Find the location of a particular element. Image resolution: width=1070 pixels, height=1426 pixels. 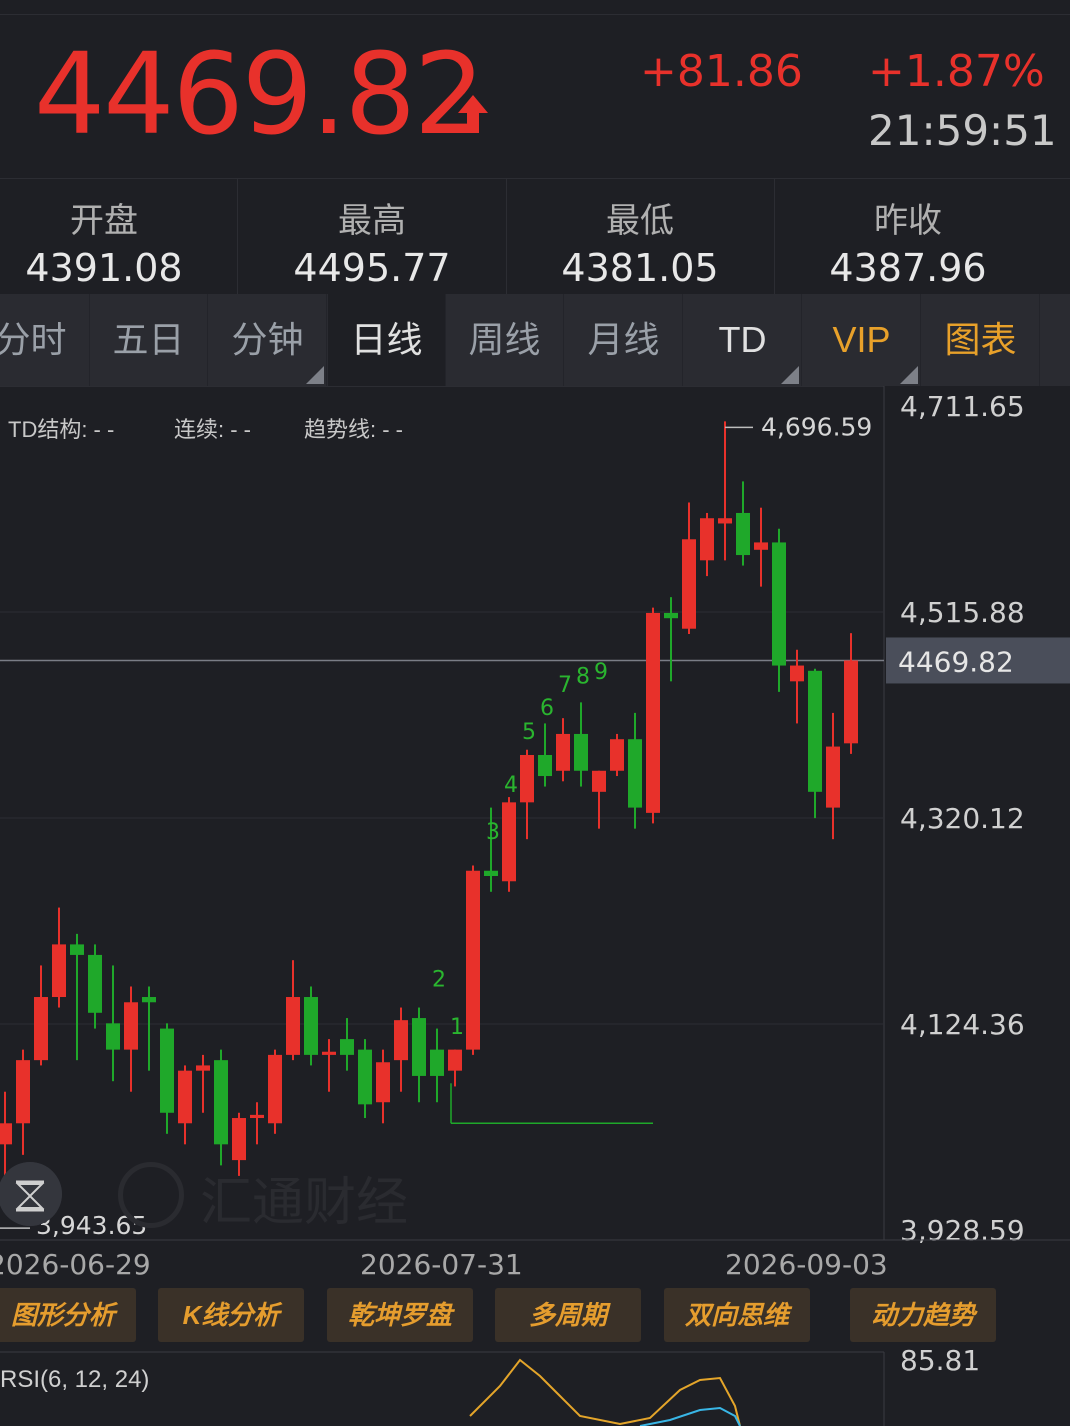

tab-td: TD is located at coordinates (743, 340).